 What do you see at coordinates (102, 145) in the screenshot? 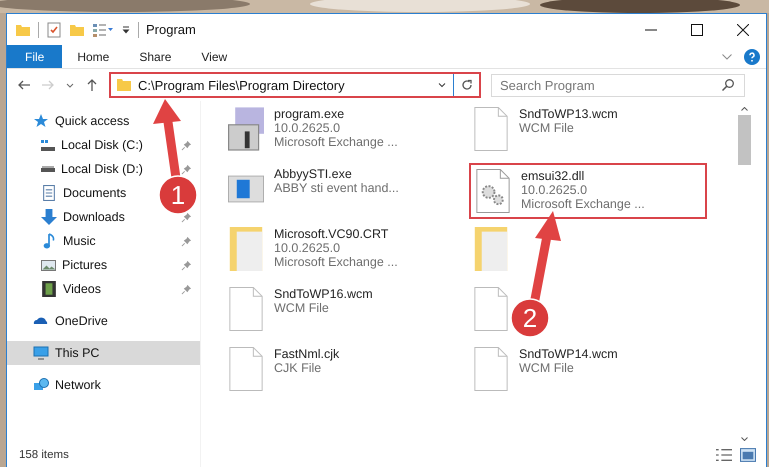
I see `nav-item: Local Disk (C:)` at bounding box center [102, 145].